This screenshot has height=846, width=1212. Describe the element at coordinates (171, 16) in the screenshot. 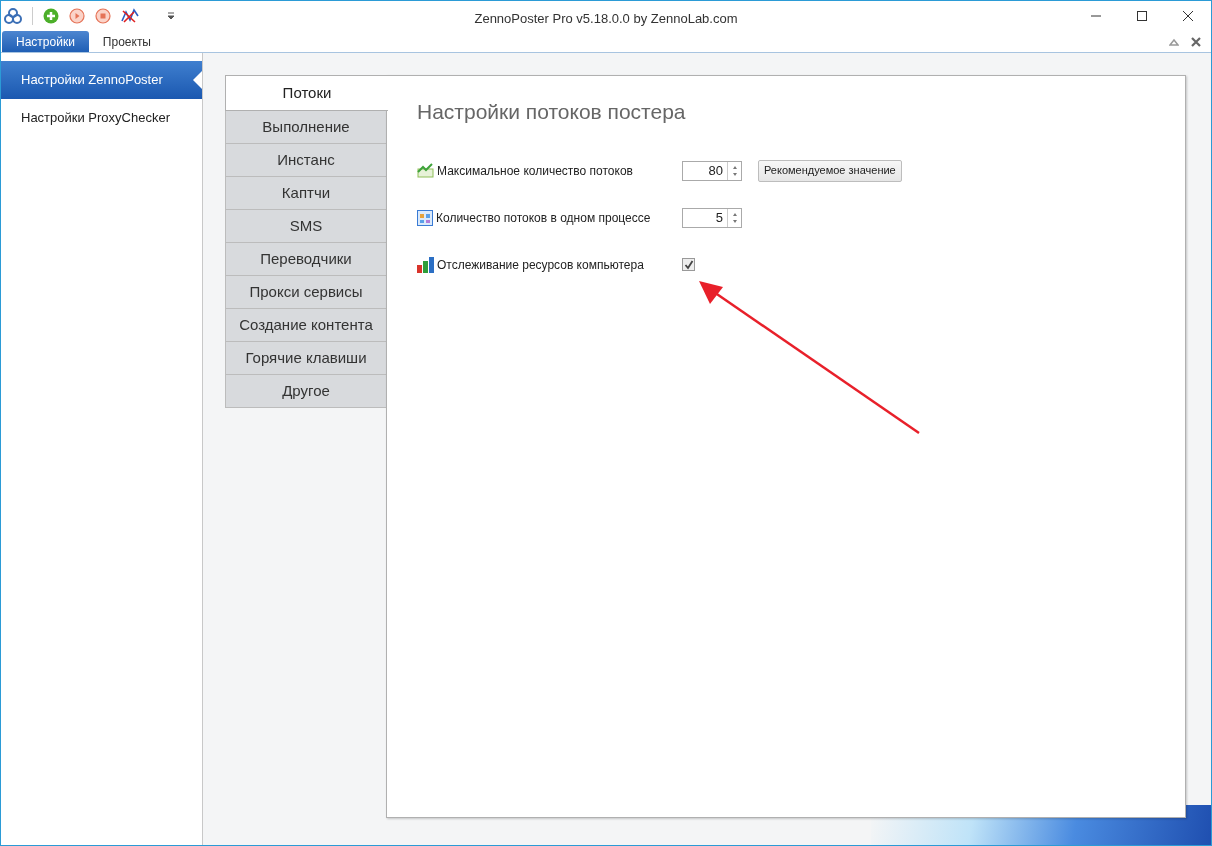

I see `dropdown-caret-icon` at that location.